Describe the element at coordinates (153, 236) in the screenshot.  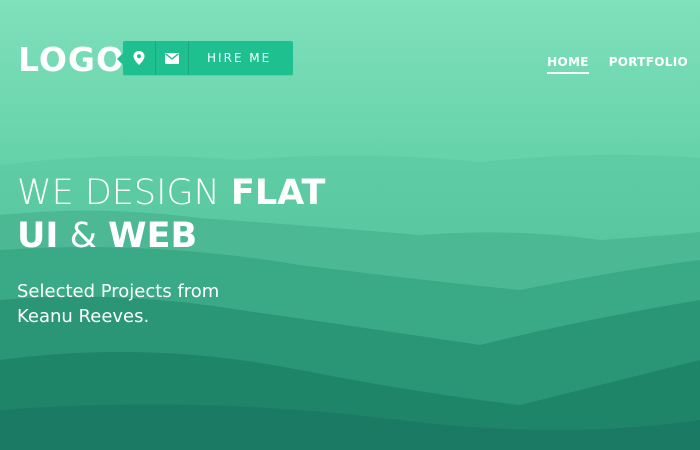
I see `headline-bold-web: WEB` at that location.